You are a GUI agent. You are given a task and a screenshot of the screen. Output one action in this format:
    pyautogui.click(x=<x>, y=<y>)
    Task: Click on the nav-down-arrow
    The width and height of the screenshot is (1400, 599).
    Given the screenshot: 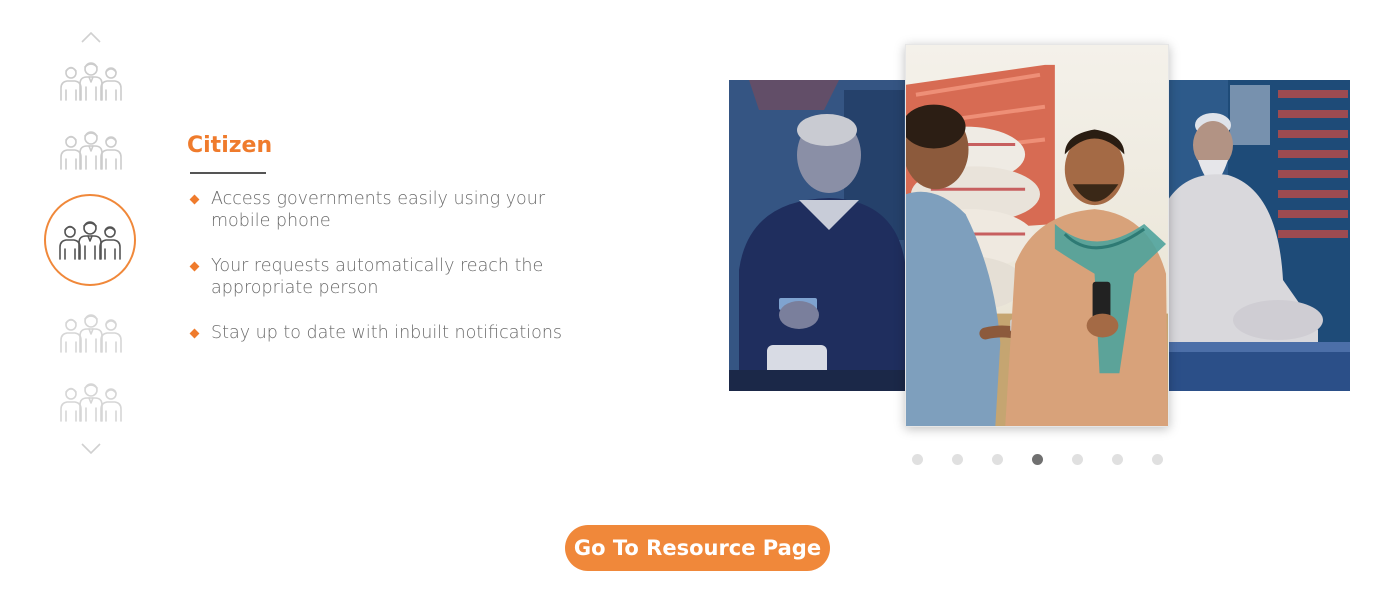 What is the action you would take?
    pyautogui.click(x=91, y=449)
    